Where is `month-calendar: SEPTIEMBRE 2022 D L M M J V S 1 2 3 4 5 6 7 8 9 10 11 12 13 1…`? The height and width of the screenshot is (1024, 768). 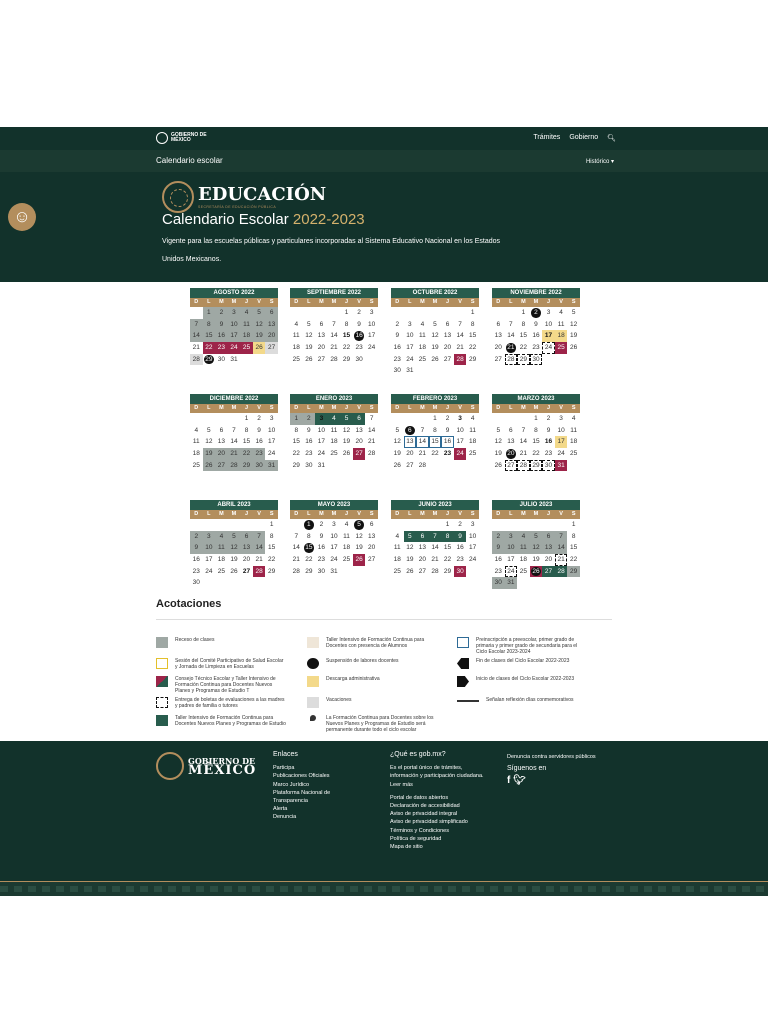 month-calendar: SEPTIEMBRE 2022 D L M M J V S 1 2 3 4 5 6 7 8 9 10 11 12 13 1… is located at coordinates (334, 326).